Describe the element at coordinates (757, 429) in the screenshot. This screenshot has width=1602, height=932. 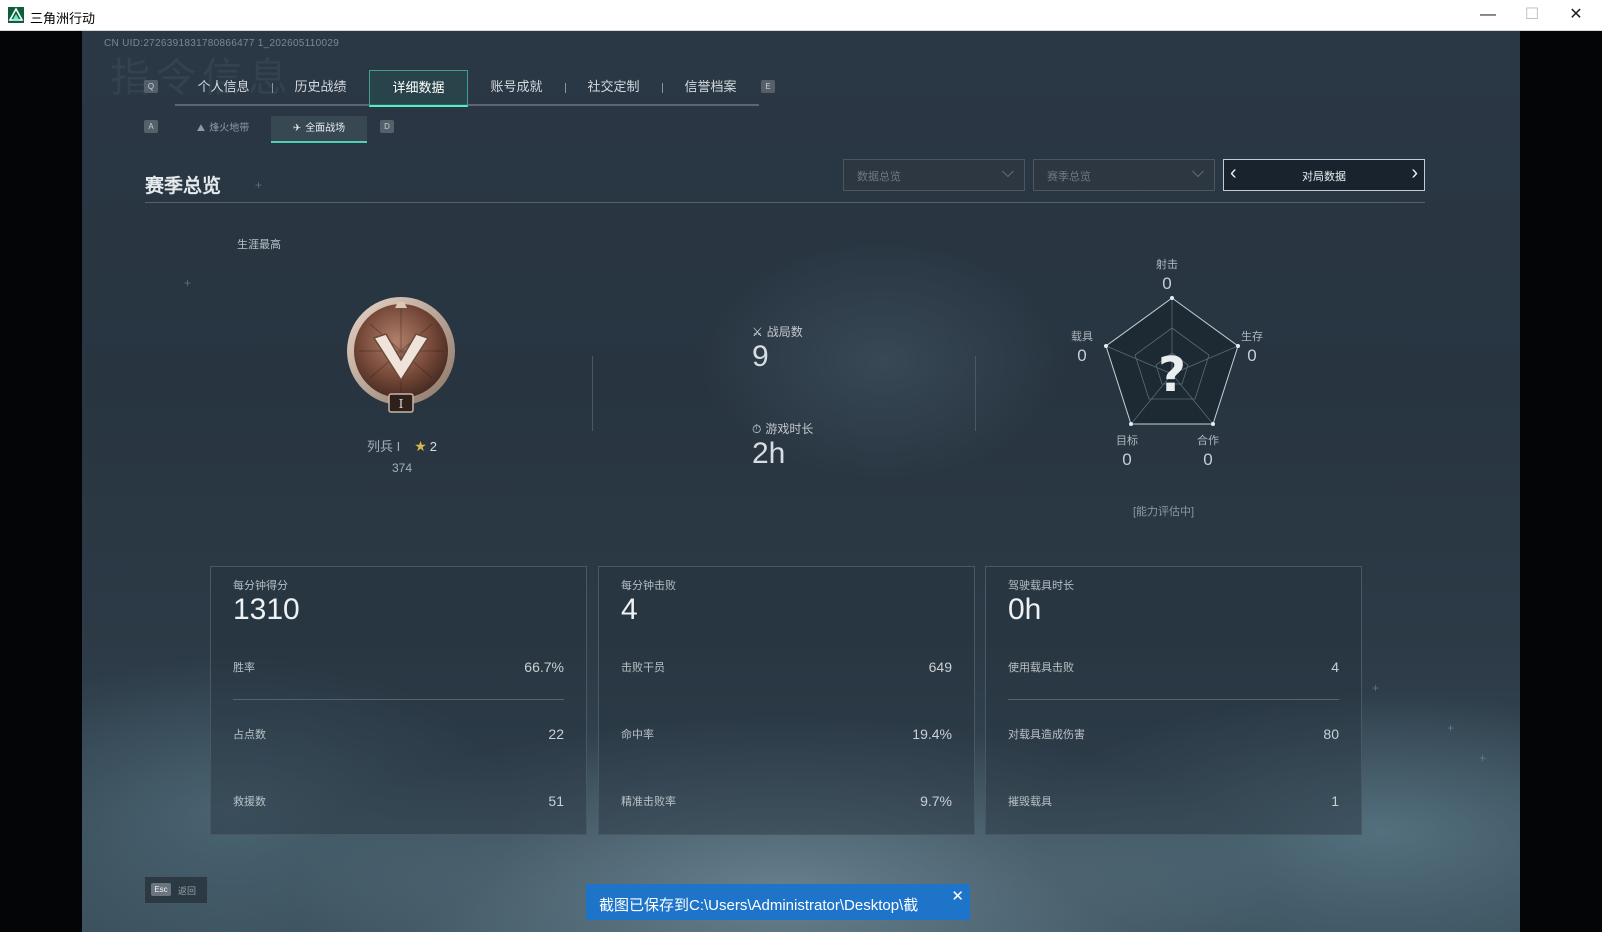
I see `stopwatch-icon: ⏱` at that location.